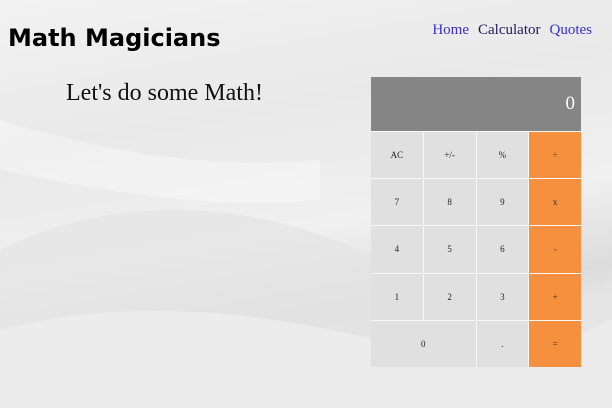 The width and height of the screenshot is (612, 408). Describe the element at coordinates (502, 155) in the screenshot. I see `percent-button: %` at that location.